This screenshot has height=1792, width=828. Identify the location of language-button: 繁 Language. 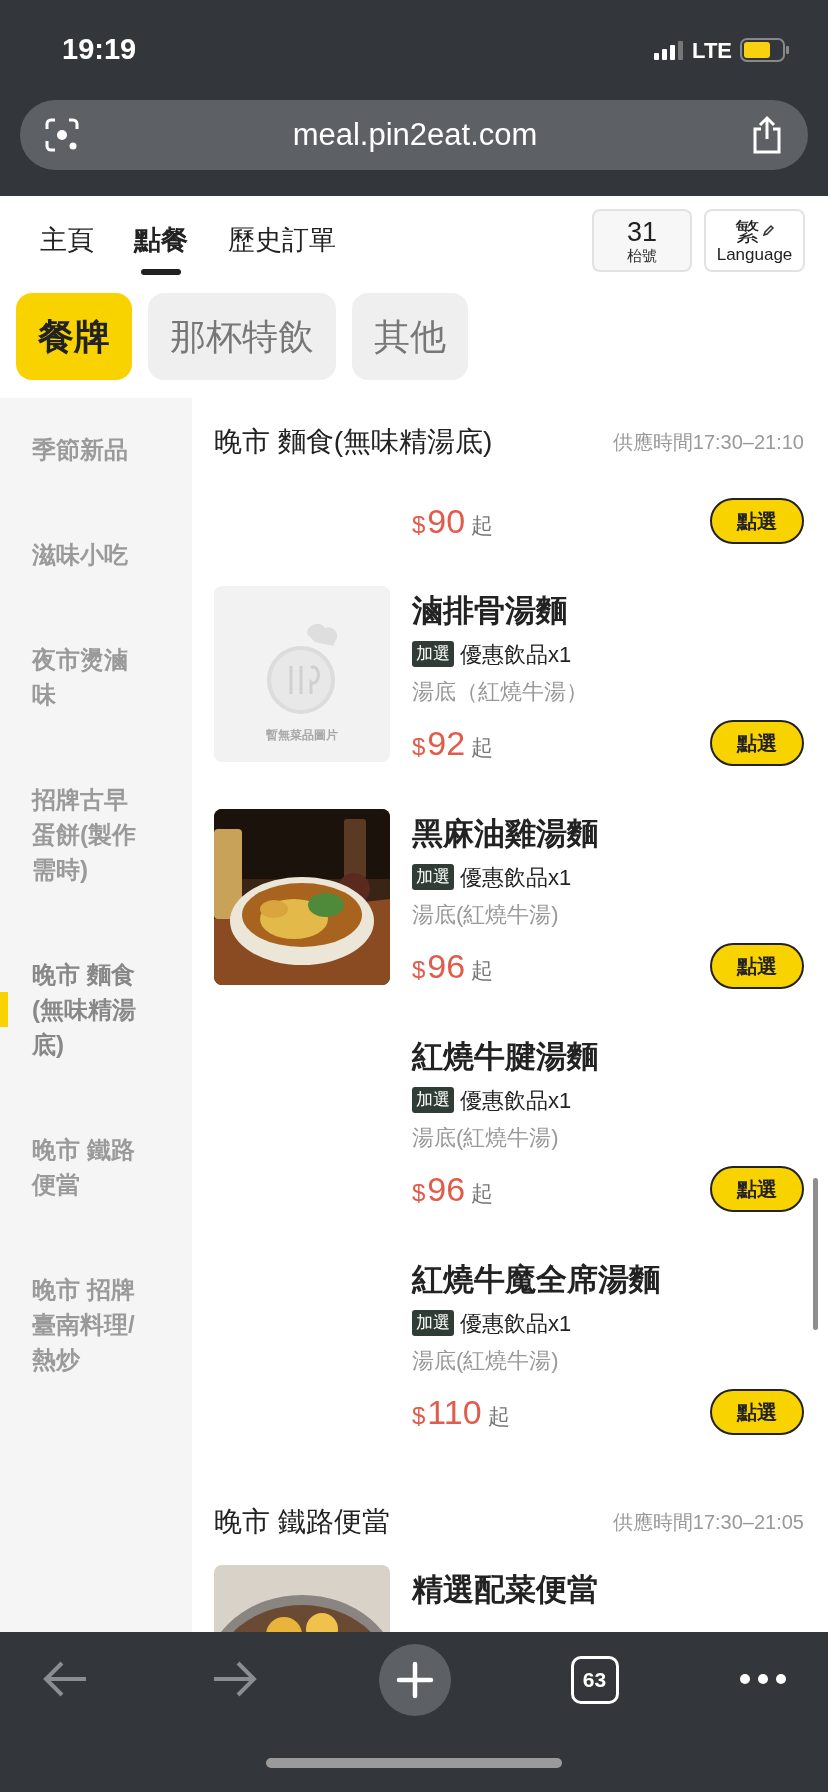
(754, 240).